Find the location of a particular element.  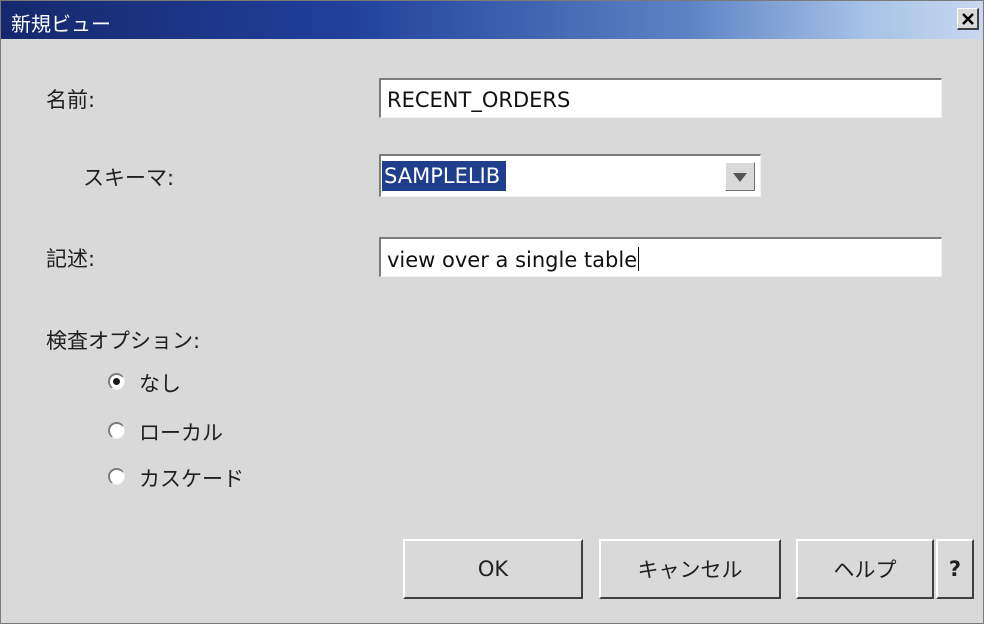

radio-label-local: ローカル is located at coordinates (181, 433).